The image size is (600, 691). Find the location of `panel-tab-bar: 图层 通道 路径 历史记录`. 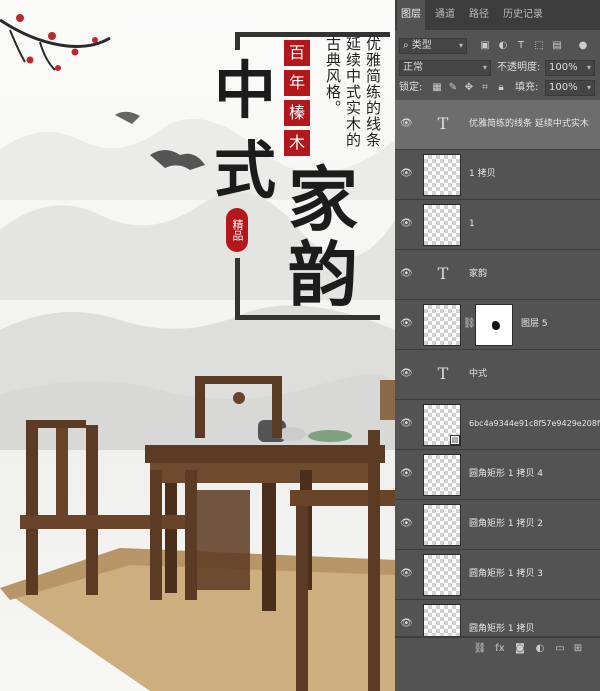

panel-tab-bar: 图层 通道 路径 历史记录 is located at coordinates (497, 15).